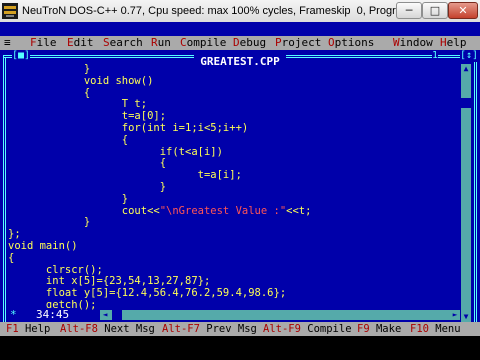 The width and height of the screenshot is (480, 360). Describe the element at coordinates (203, 43) in the screenshot. I see `menu-compile: Compile` at that location.